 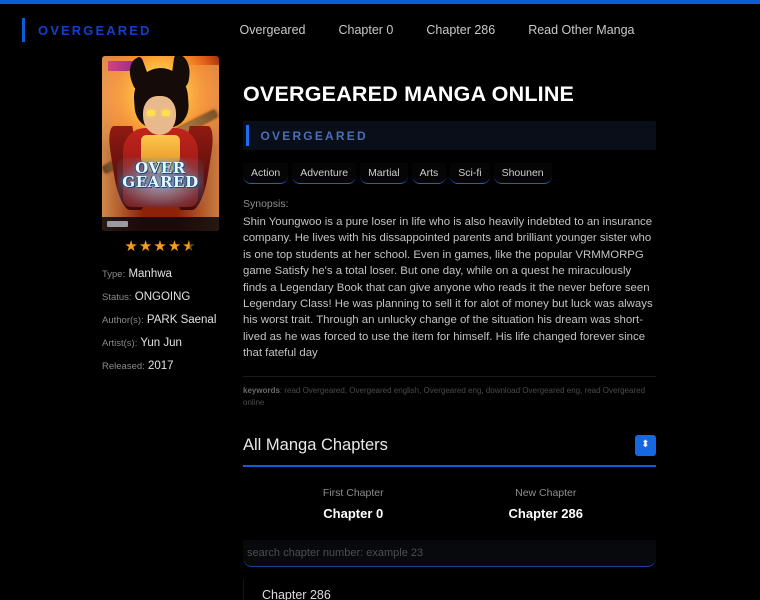 What do you see at coordinates (546, 492) in the screenshot?
I see `new-chapter-label: New Chapter` at bounding box center [546, 492].